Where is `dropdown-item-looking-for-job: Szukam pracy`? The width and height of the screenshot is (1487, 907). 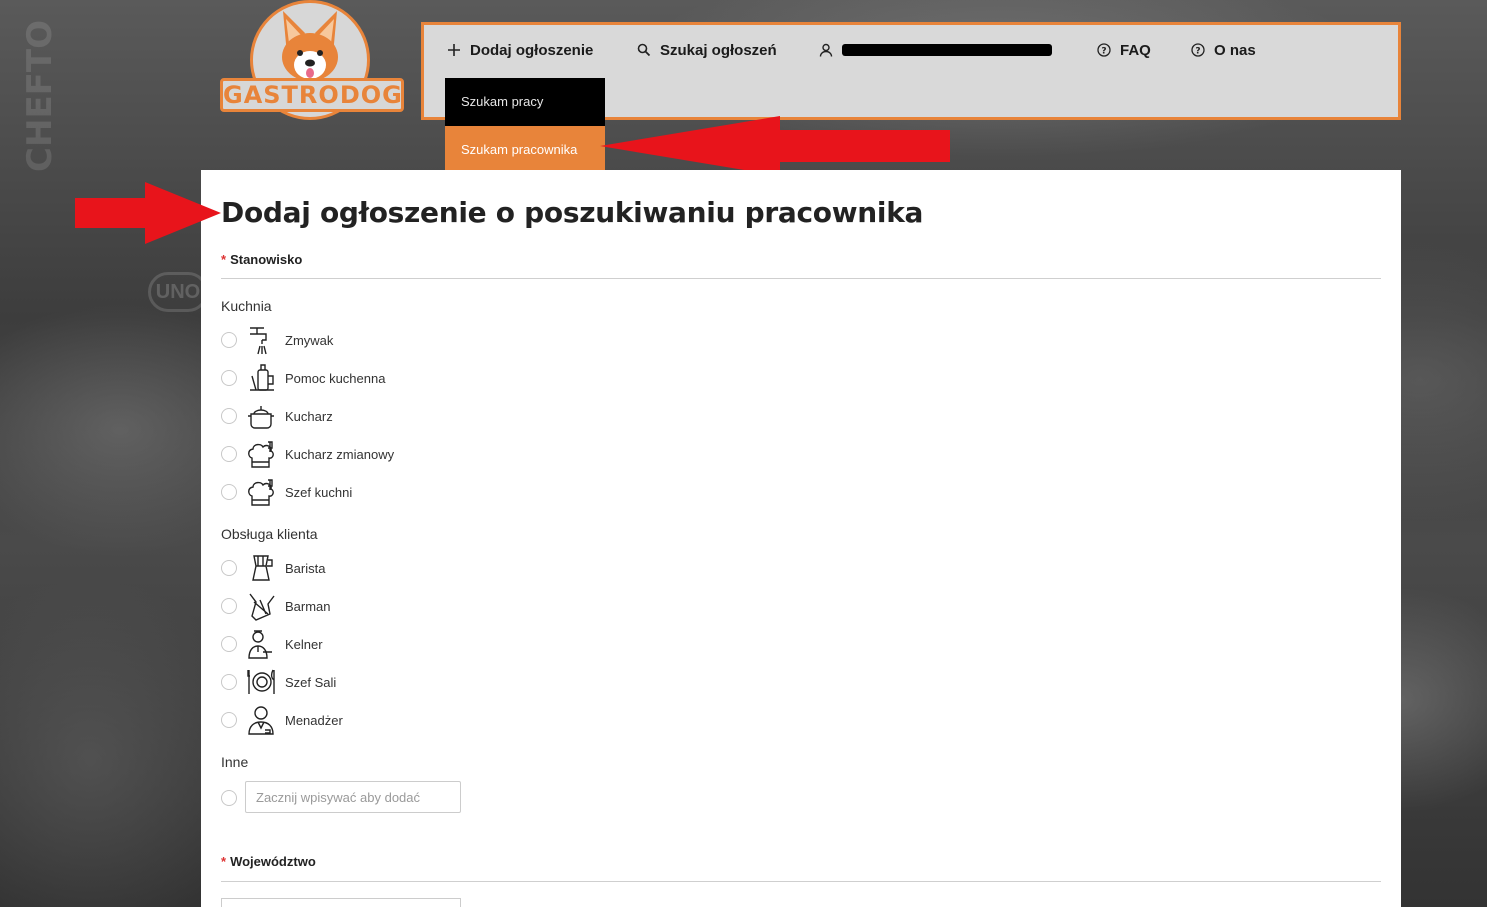
dropdown-item-looking-for-job: Szukam pracy is located at coordinates (525, 102).